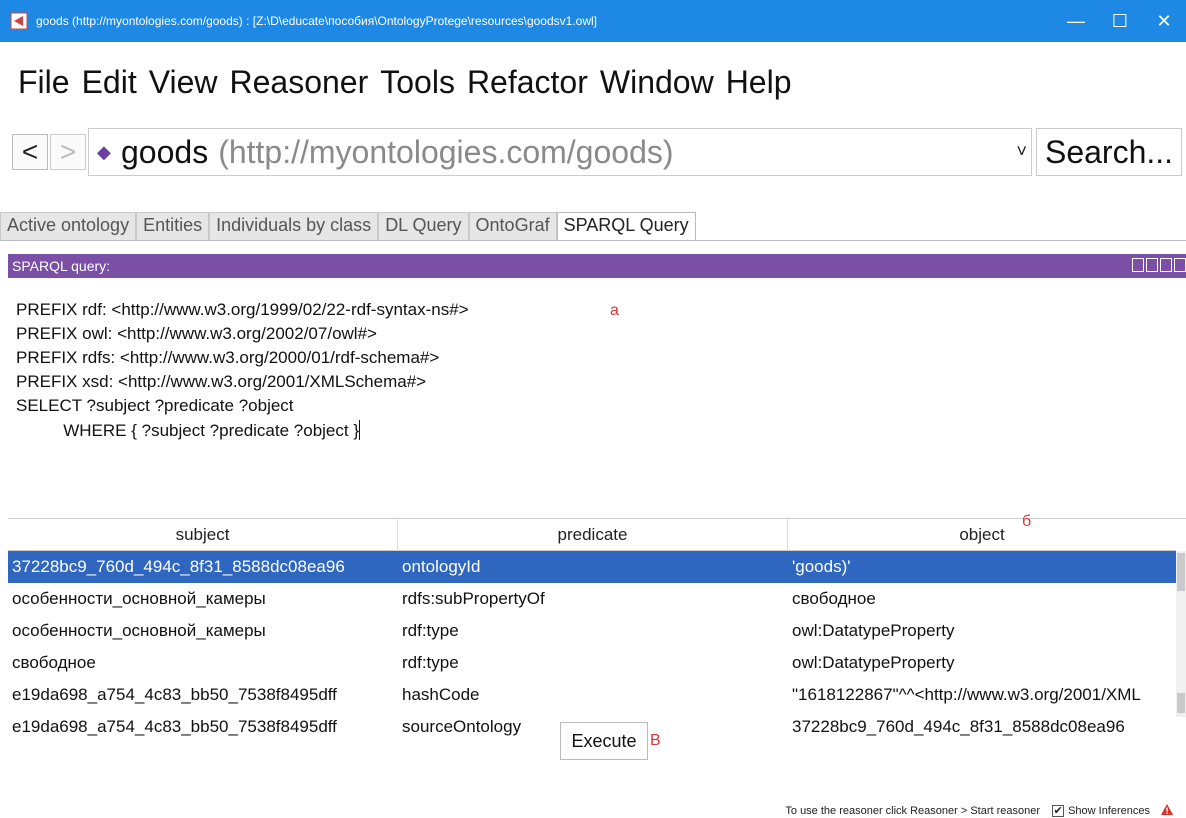  Describe the element at coordinates (597, 266) in the screenshot. I see `sparql-view-header: SPARQL query:` at that location.